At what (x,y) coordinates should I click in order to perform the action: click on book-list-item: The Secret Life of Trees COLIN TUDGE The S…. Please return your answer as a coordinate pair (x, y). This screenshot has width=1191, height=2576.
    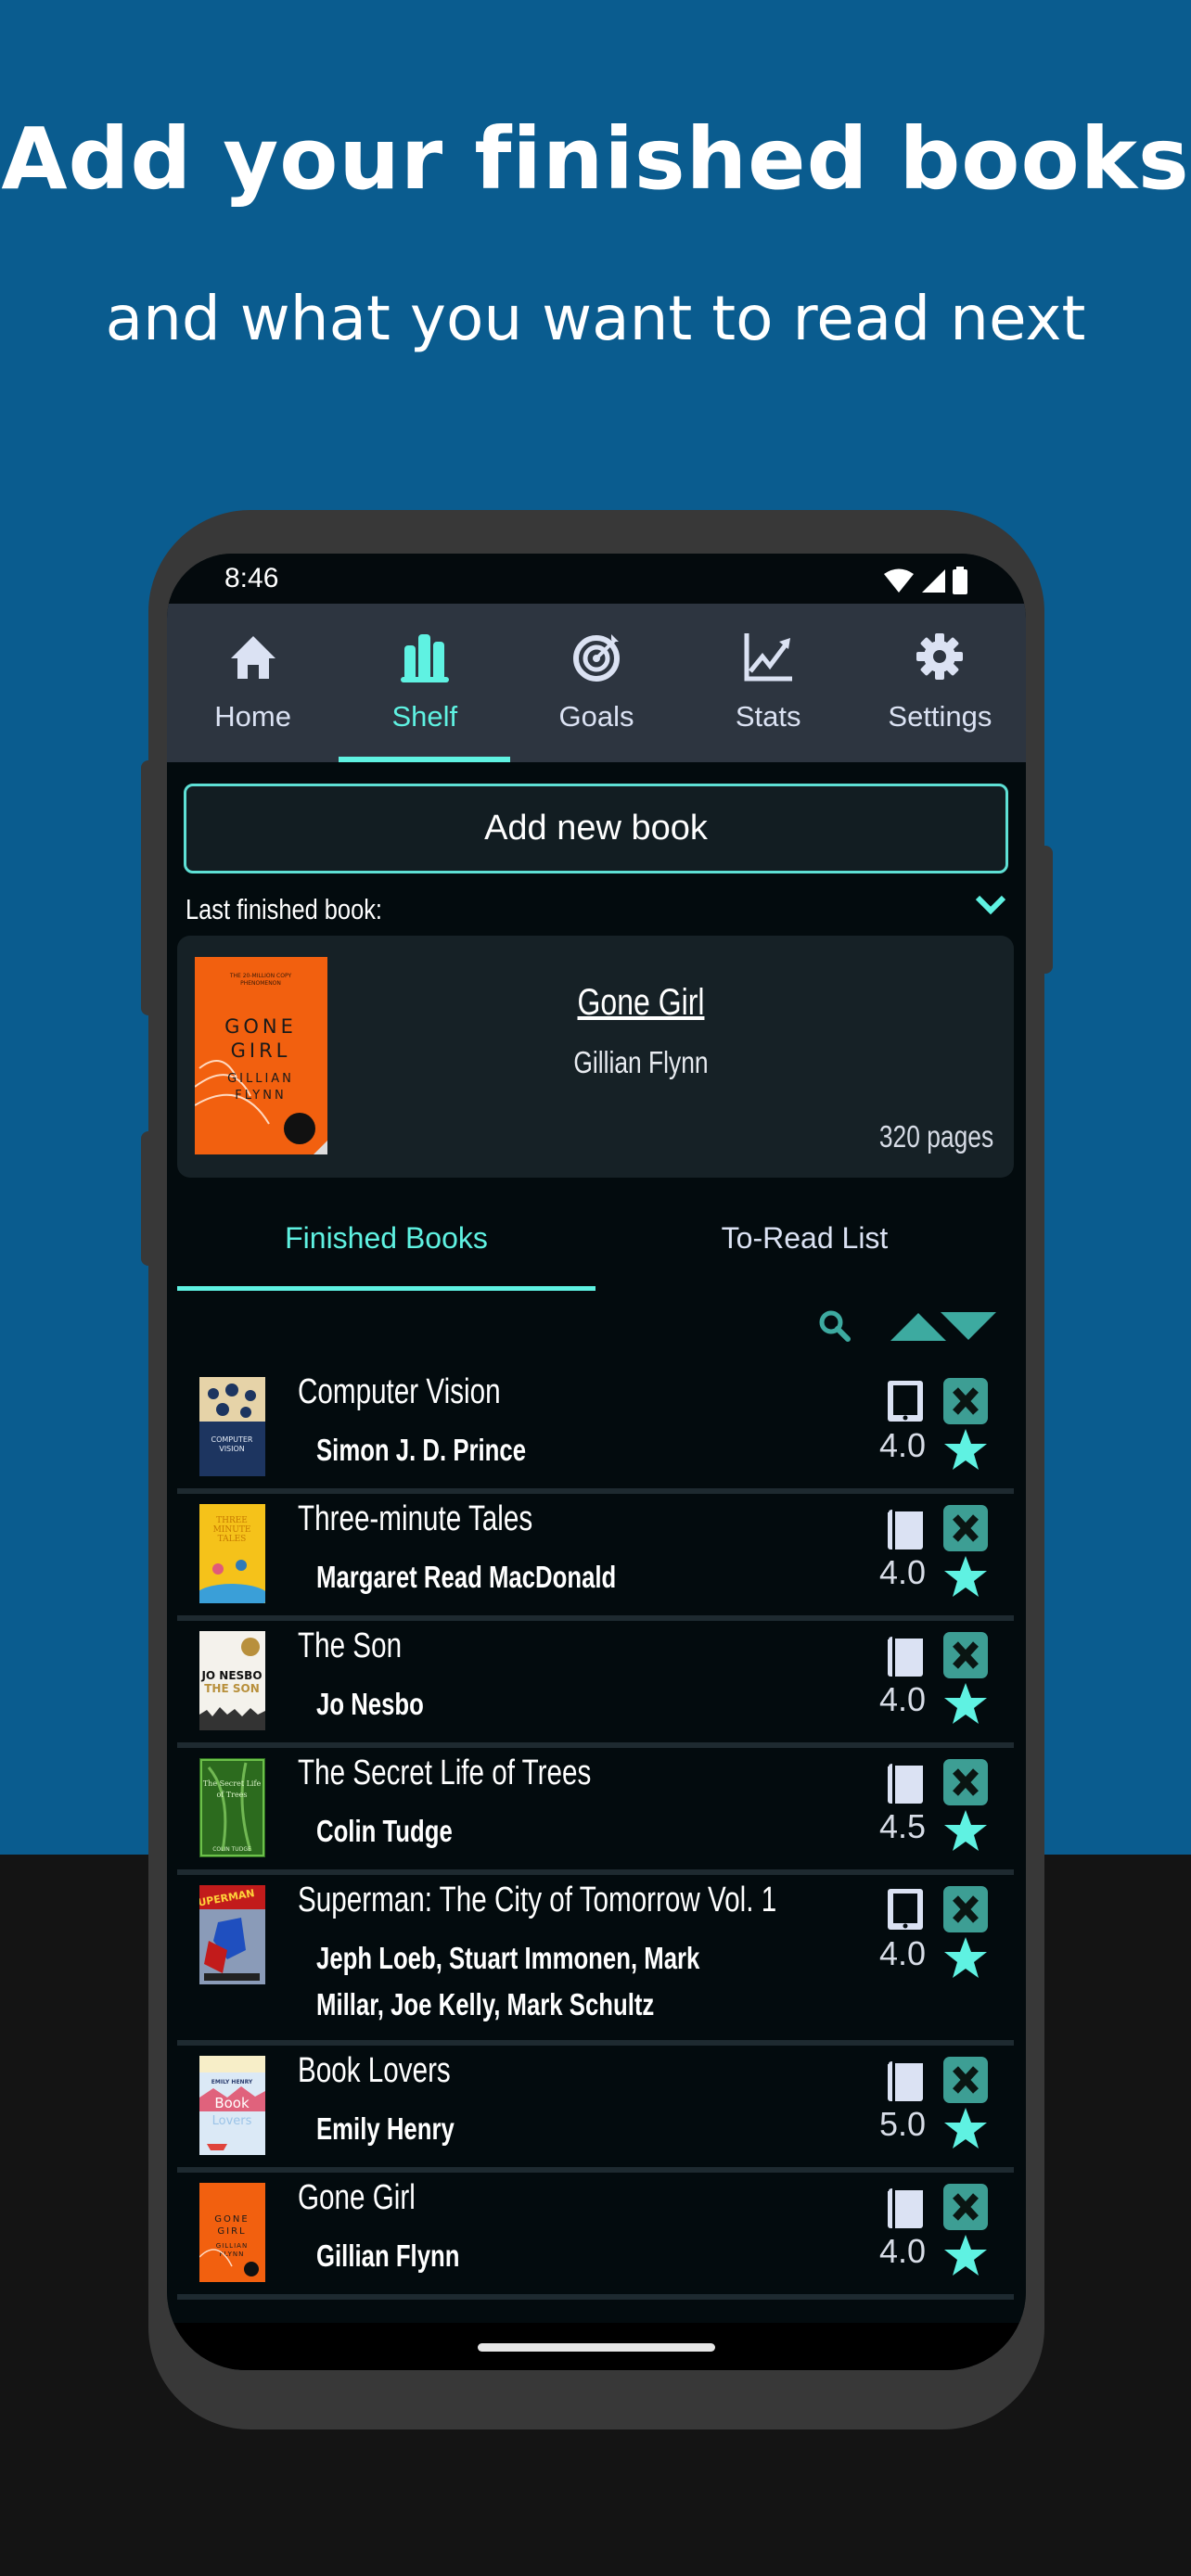
    Looking at the image, I should click on (595, 1812).